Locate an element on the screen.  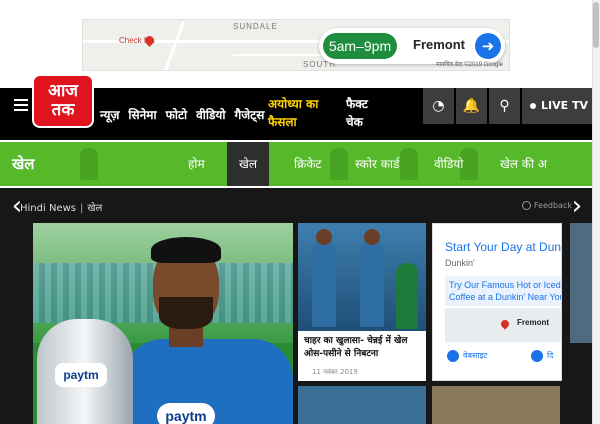
feedback-icon is located at coordinates (526, 205).